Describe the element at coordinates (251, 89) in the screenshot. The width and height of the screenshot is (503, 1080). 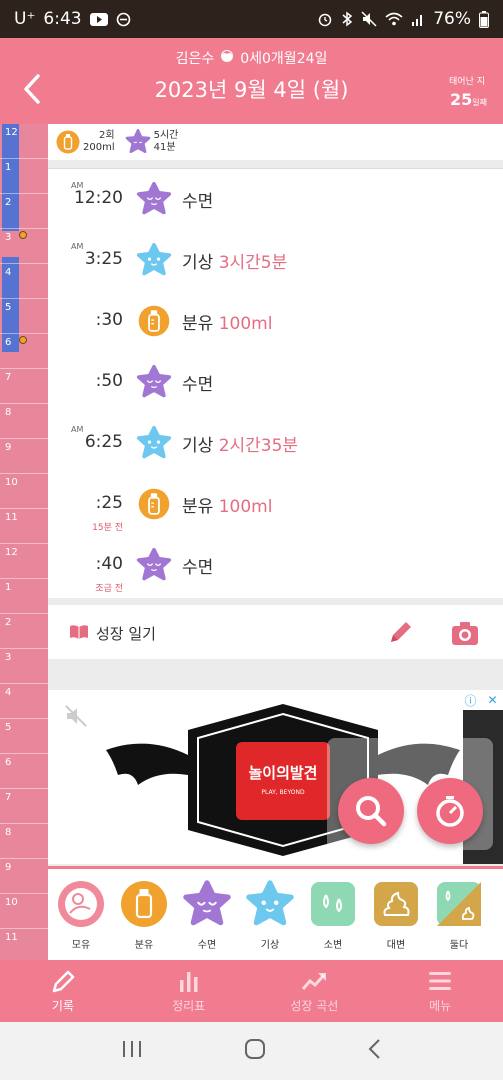
I see `current-date: 2023년 9월 4일 (월)` at that location.